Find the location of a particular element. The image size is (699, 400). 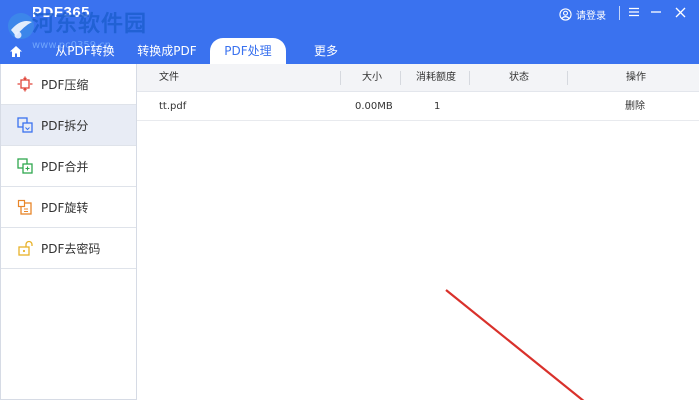

login-button: 请登录 is located at coordinates (582, 14).